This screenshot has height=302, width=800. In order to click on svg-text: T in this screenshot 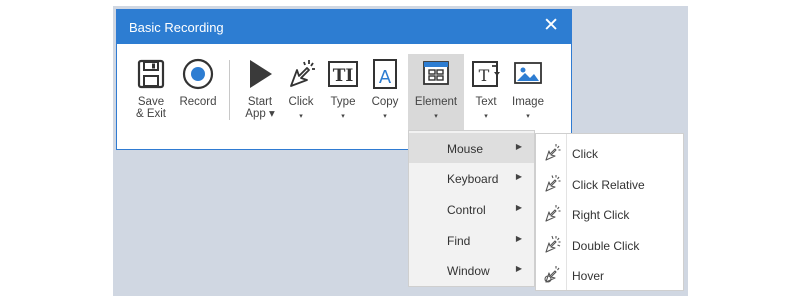, I will do `click(484, 75)`.